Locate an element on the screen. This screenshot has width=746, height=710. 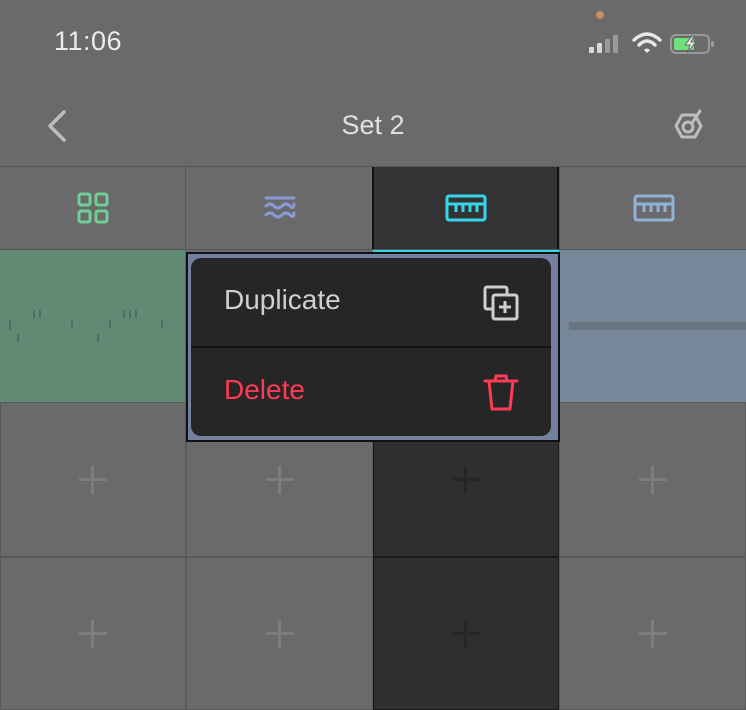
track-header-row is located at coordinates (373, 208).